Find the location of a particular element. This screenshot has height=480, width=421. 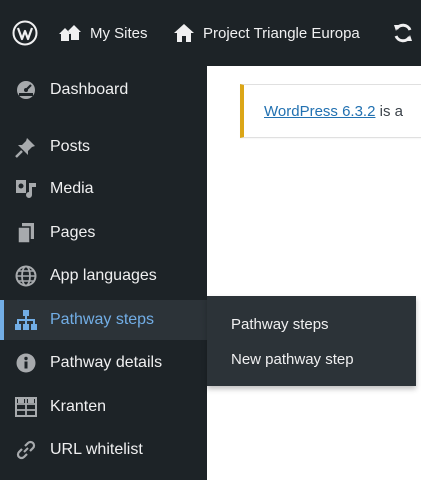

sidebar-item-url-whitelist: URL whitelist is located at coordinates (103, 450).